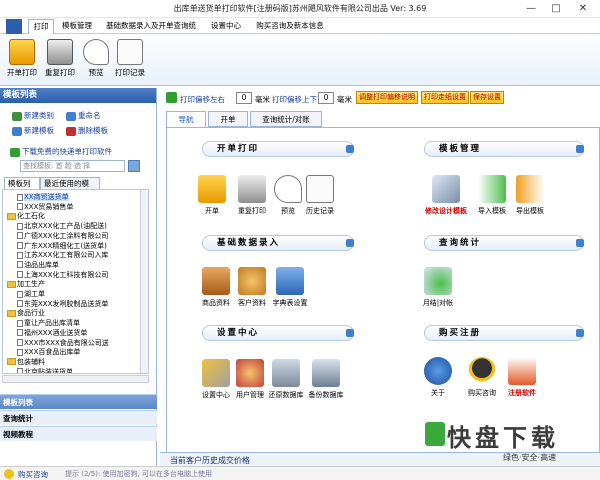 The image size is (600, 480). What do you see at coordinates (78, 433) in the screenshot?
I see `nav-video-tutorial: 视频教程` at bounding box center [78, 433].